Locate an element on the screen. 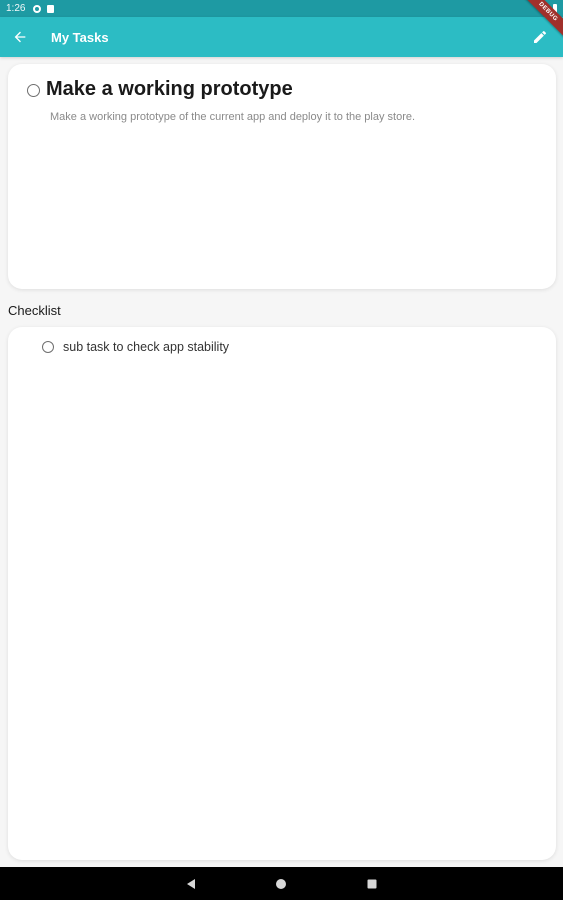 The width and height of the screenshot is (563, 900). system-back-button is located at coordinates (191, 883).